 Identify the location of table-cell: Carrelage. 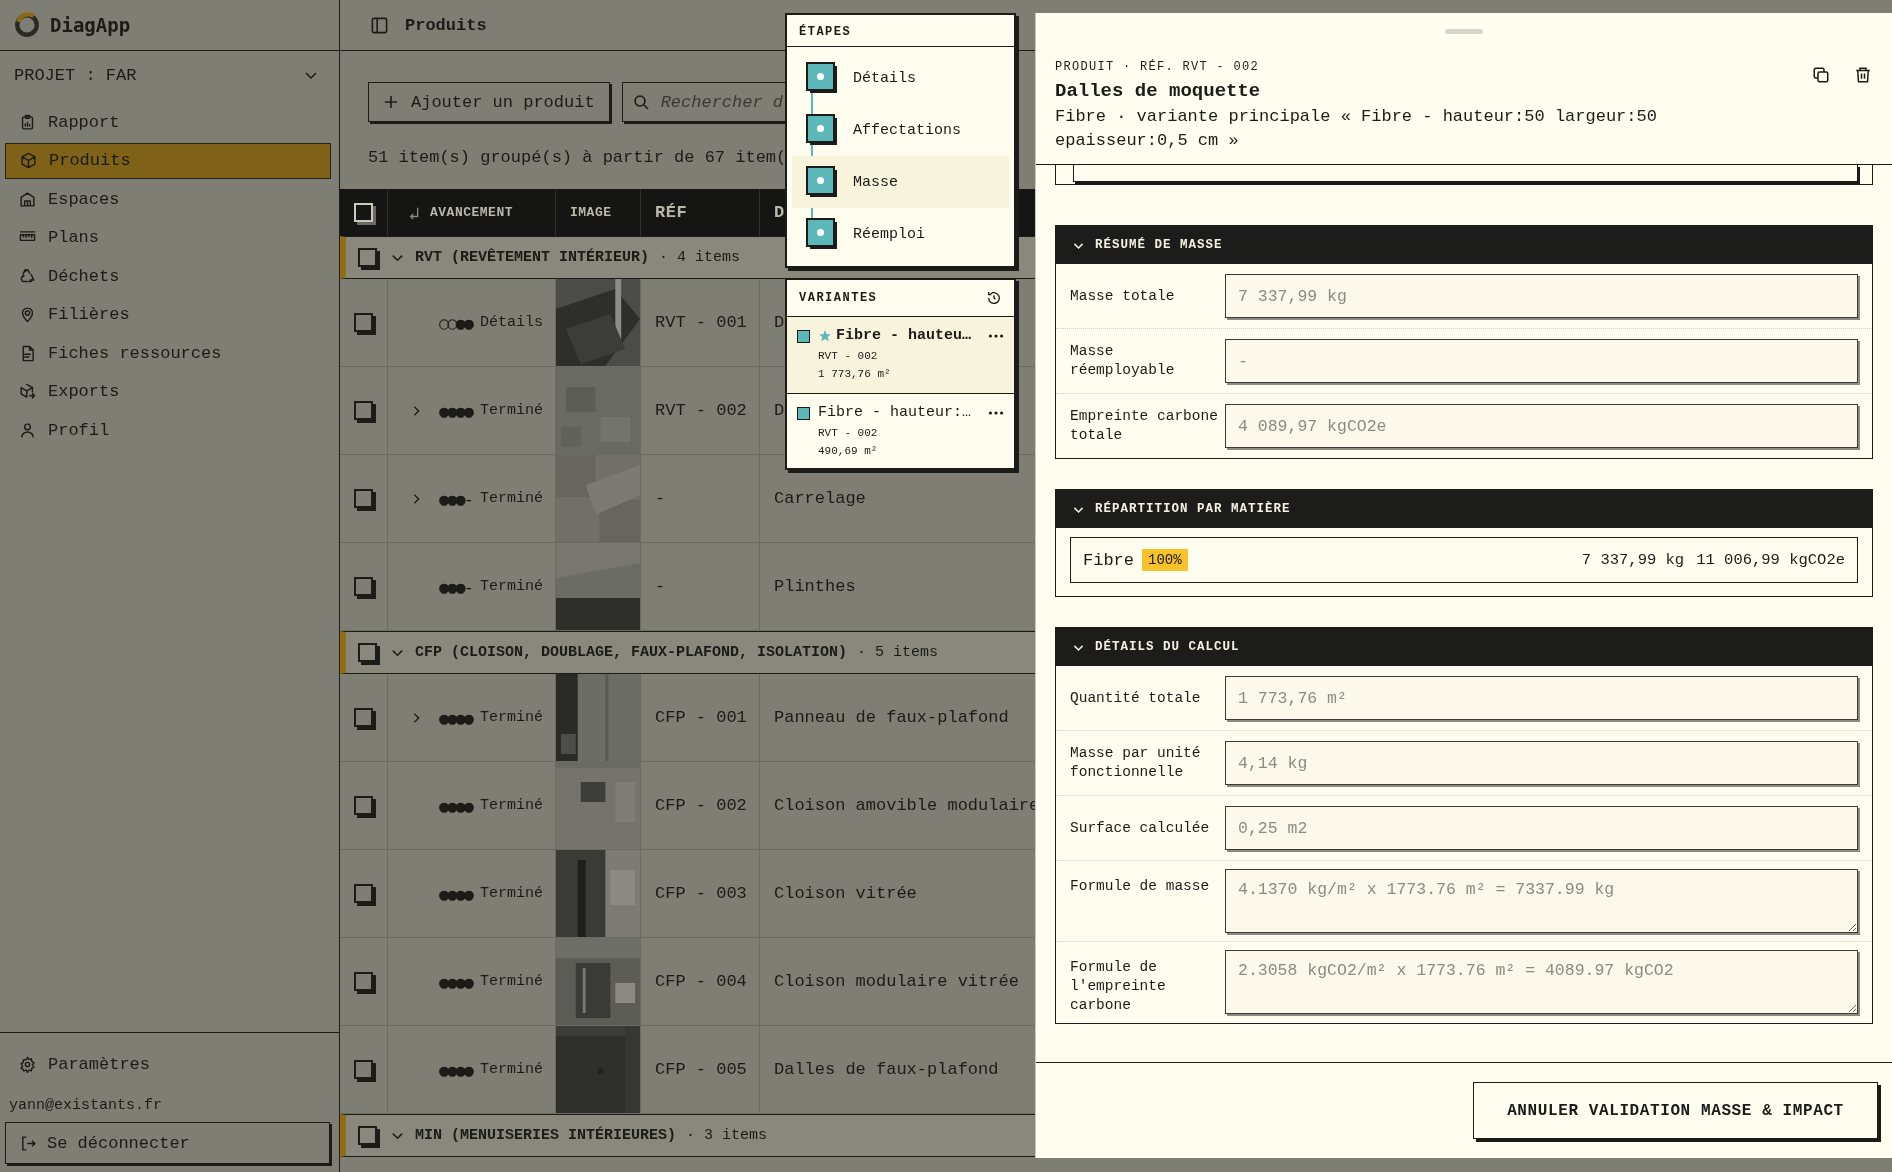
(820, 498).